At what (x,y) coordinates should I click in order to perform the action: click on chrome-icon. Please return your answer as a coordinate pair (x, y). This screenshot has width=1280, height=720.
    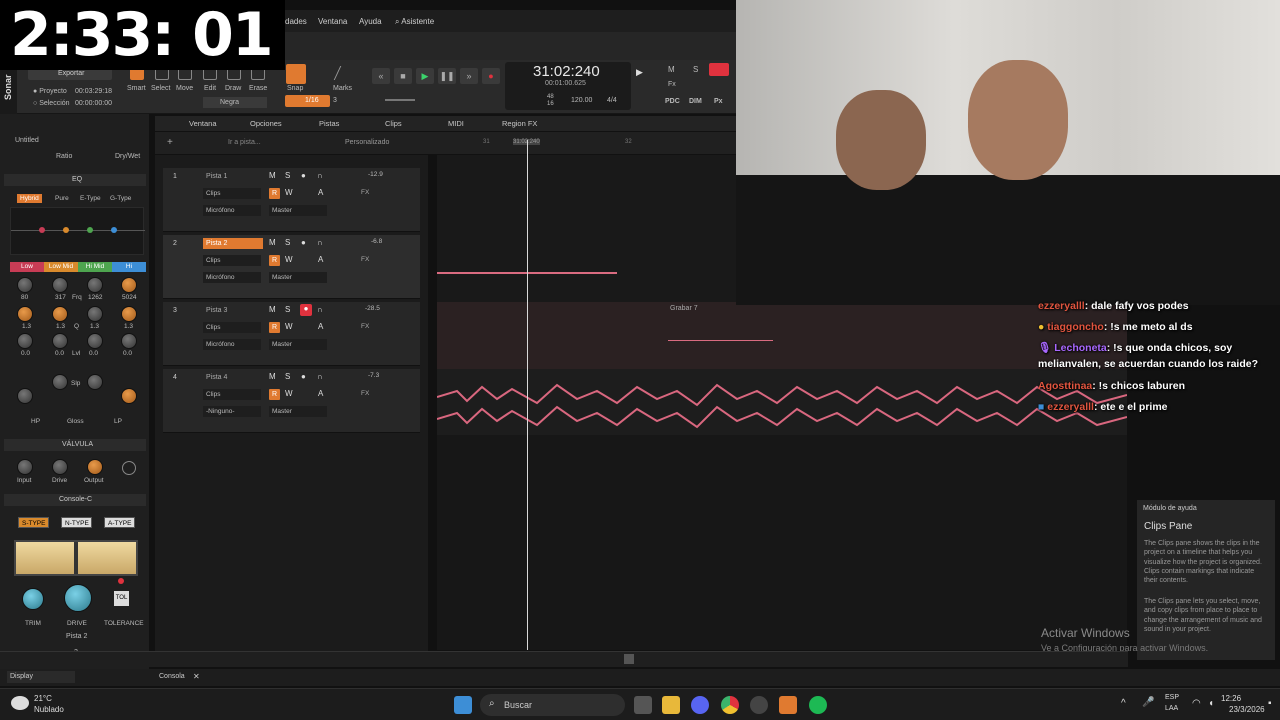
    Looking at the image, I should click on (730, 705).